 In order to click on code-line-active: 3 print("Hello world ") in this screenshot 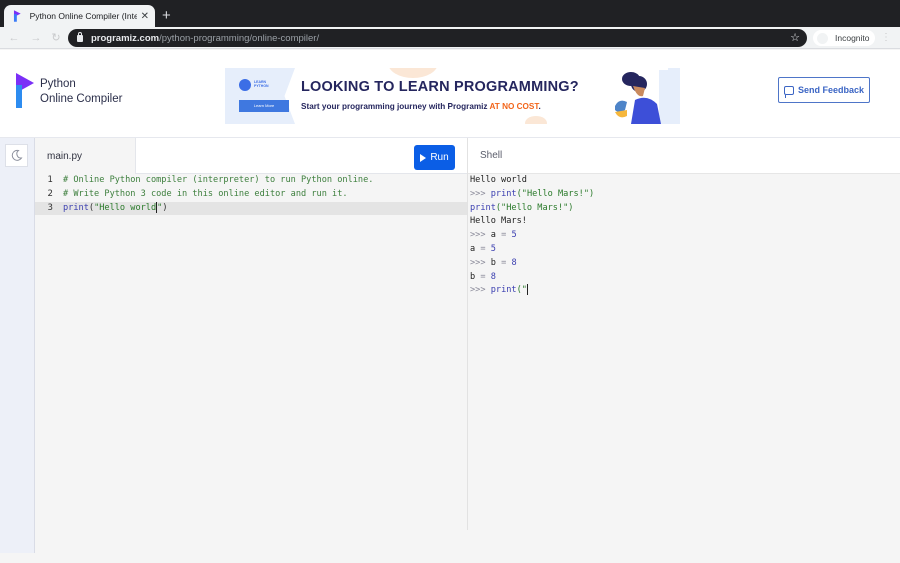, I will do `click(251, 208)`.